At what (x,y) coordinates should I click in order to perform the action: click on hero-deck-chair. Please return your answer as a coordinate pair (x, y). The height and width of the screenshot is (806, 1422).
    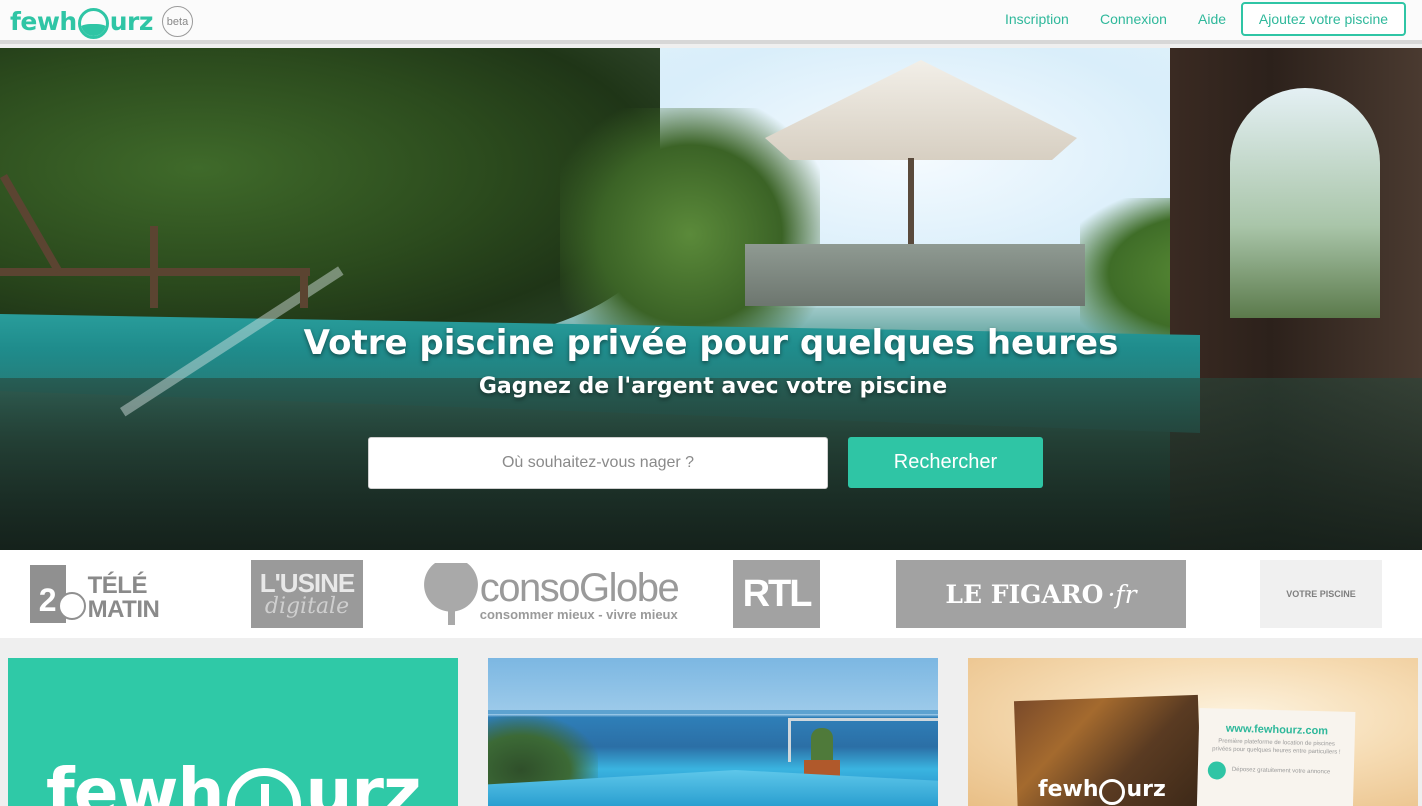
    Looking at the image, I should click on (155, 241).